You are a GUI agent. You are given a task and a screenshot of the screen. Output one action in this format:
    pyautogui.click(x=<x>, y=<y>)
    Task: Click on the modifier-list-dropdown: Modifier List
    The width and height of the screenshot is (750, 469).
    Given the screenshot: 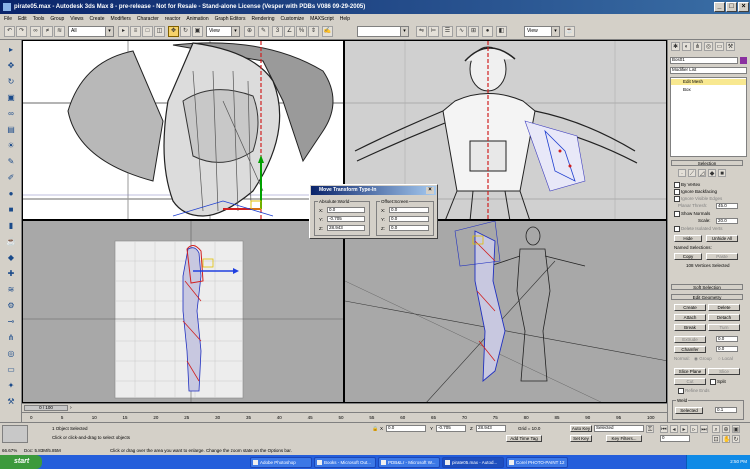 What is the action you would take?
    pyautogui.click(x=708, y=70)
    